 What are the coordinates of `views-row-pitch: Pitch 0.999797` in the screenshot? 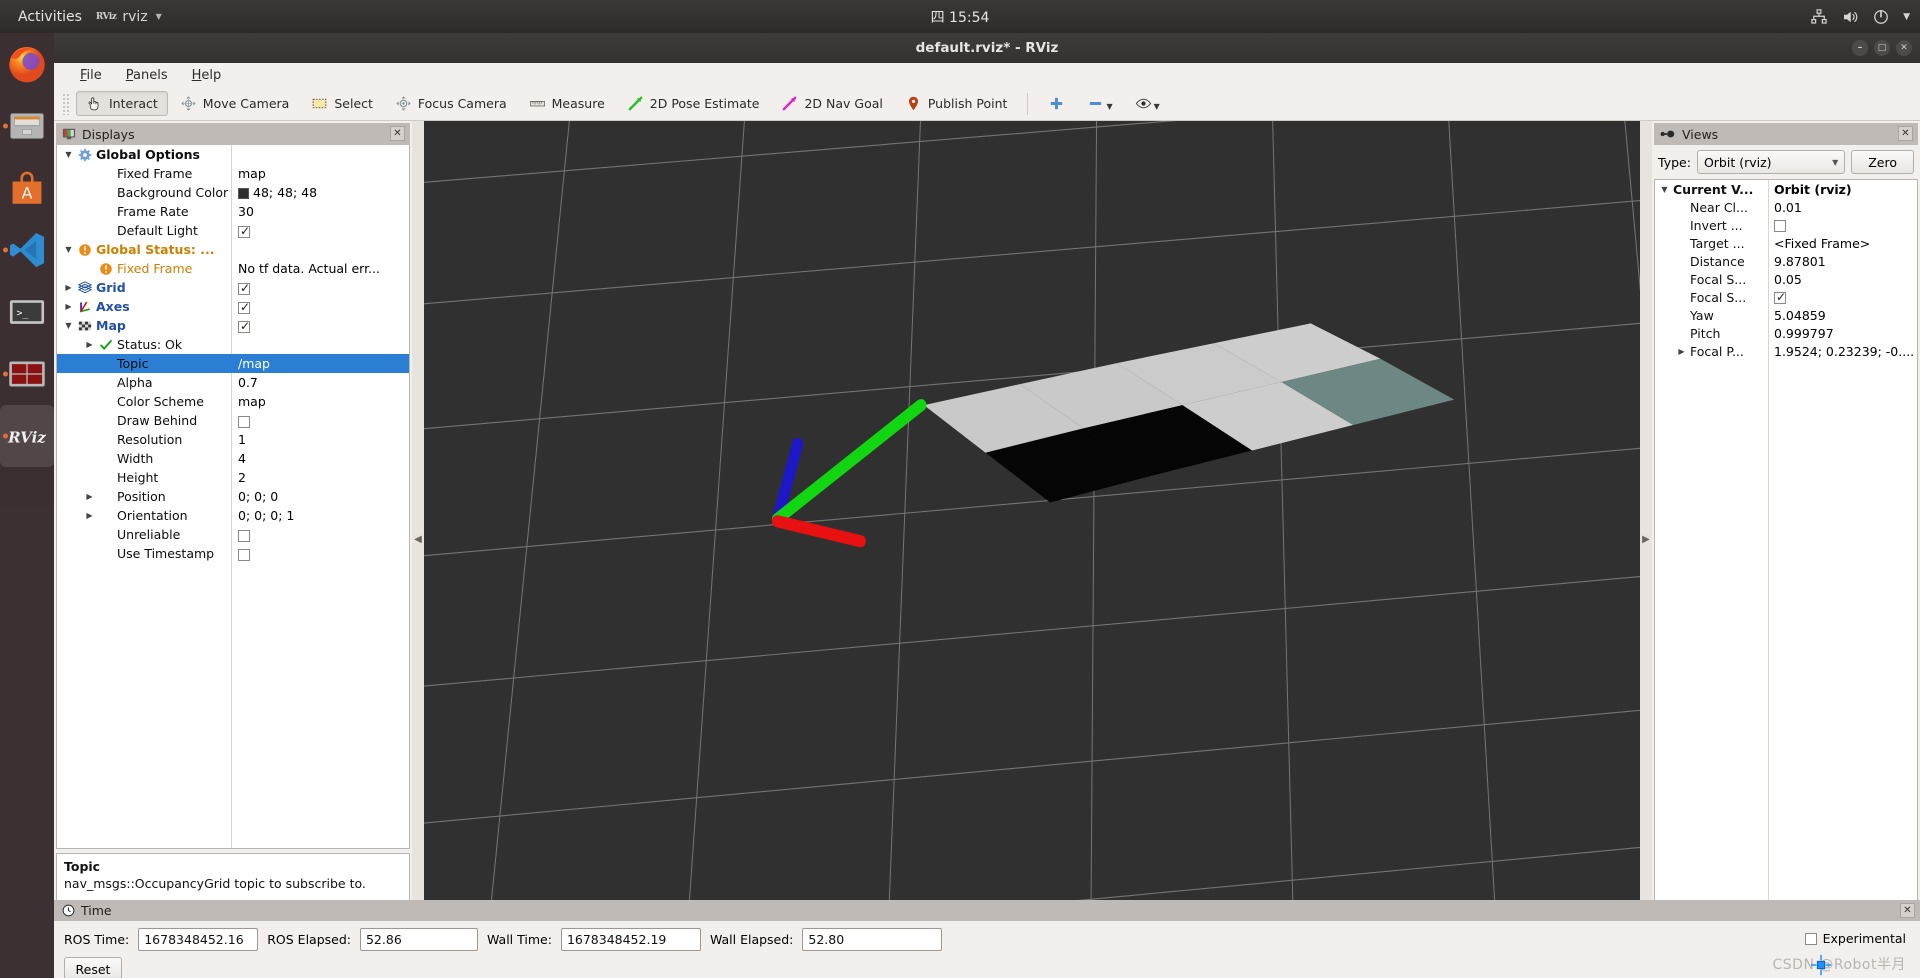 It's located at (1786, 333).